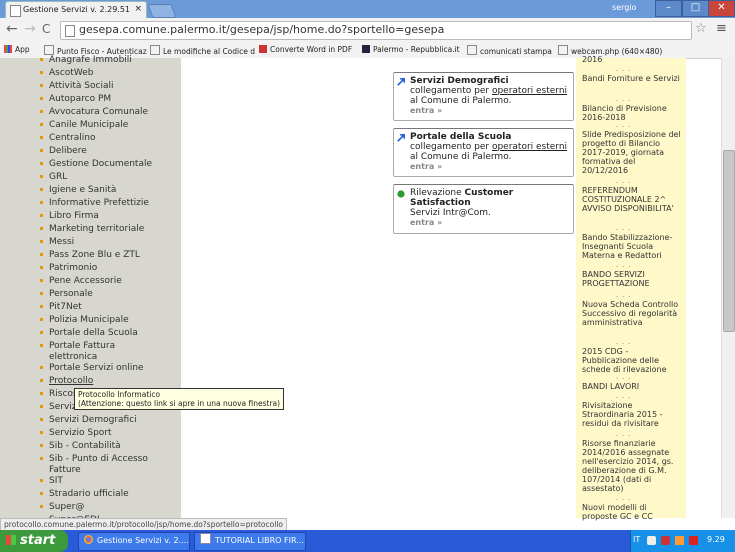  Describe the element at coordinates (99, 482) in the screenshot. I see `sidebar-item: SIT` at that location.